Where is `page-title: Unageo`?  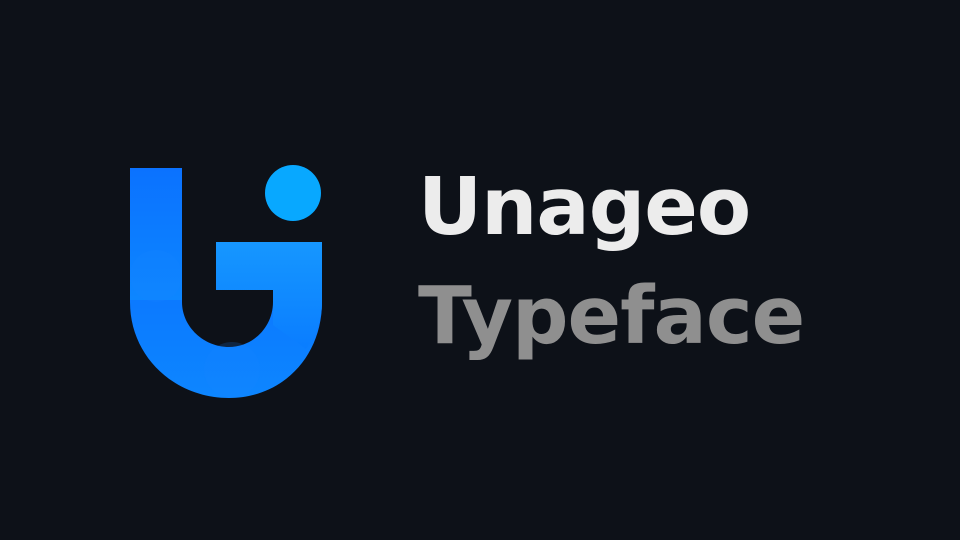 page-title: Unageo is located at coordinates (584, 207).